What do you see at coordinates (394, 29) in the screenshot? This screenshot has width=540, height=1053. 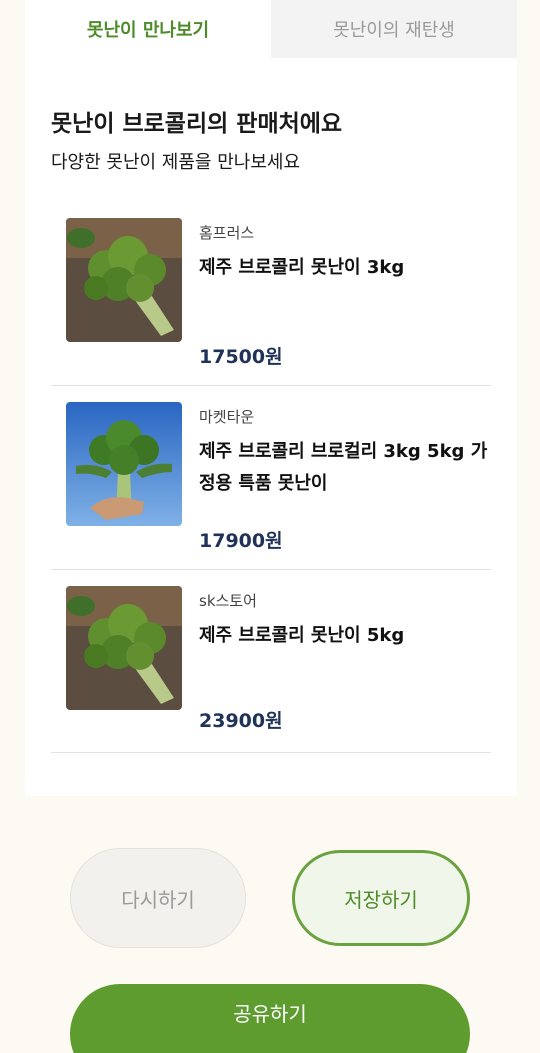 I see `tab-reborn: 못난이의 재탄생` at bounding box center [394, 29].